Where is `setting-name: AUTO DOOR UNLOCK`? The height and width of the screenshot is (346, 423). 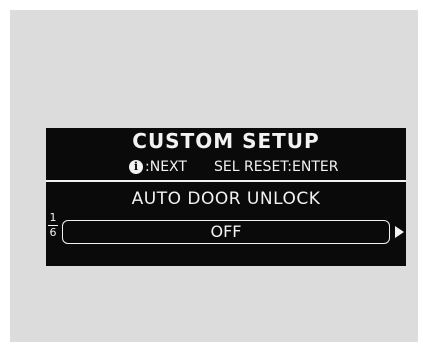
setting-name: AUTO DOOR UNLOCK is located at coordinates (226, 199).